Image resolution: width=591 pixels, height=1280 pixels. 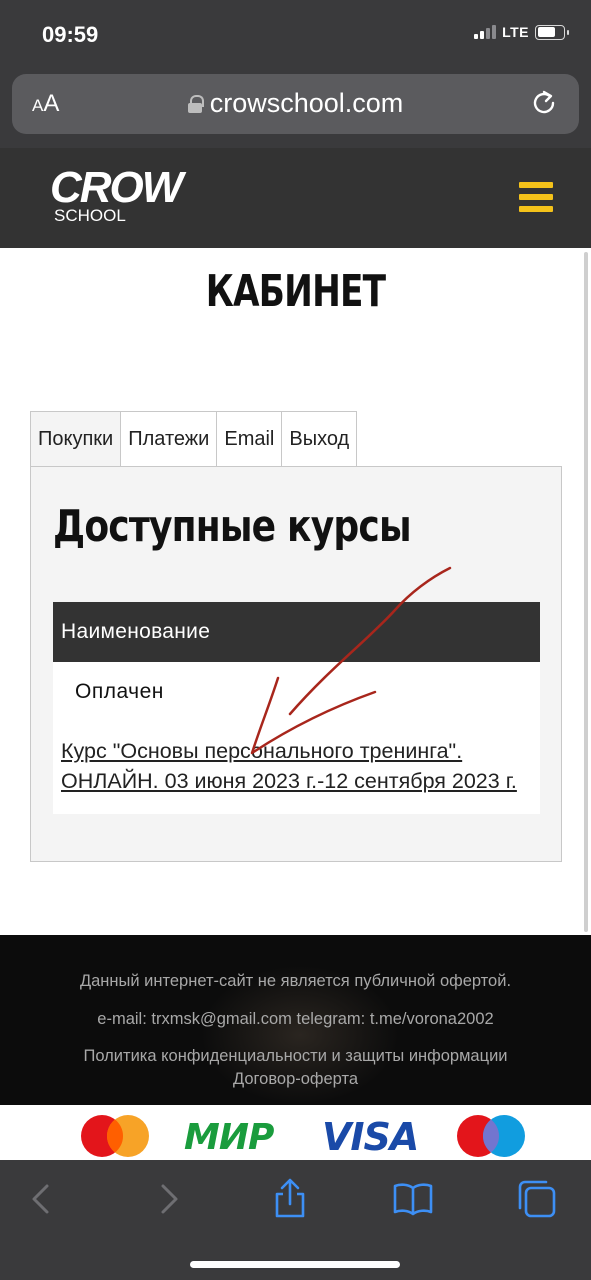 I want to click on tabs-icon, so click(x=537, y=1199).